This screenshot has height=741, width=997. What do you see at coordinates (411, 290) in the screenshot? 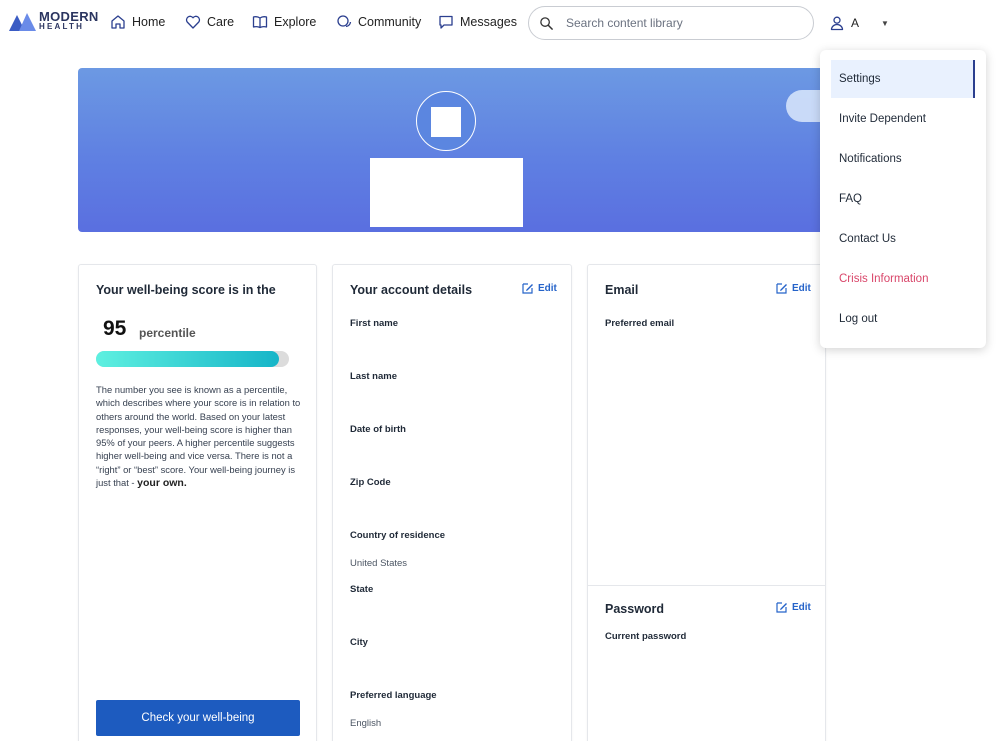
I see `account-card-title: Your account details` at bounding box center [411, 290].